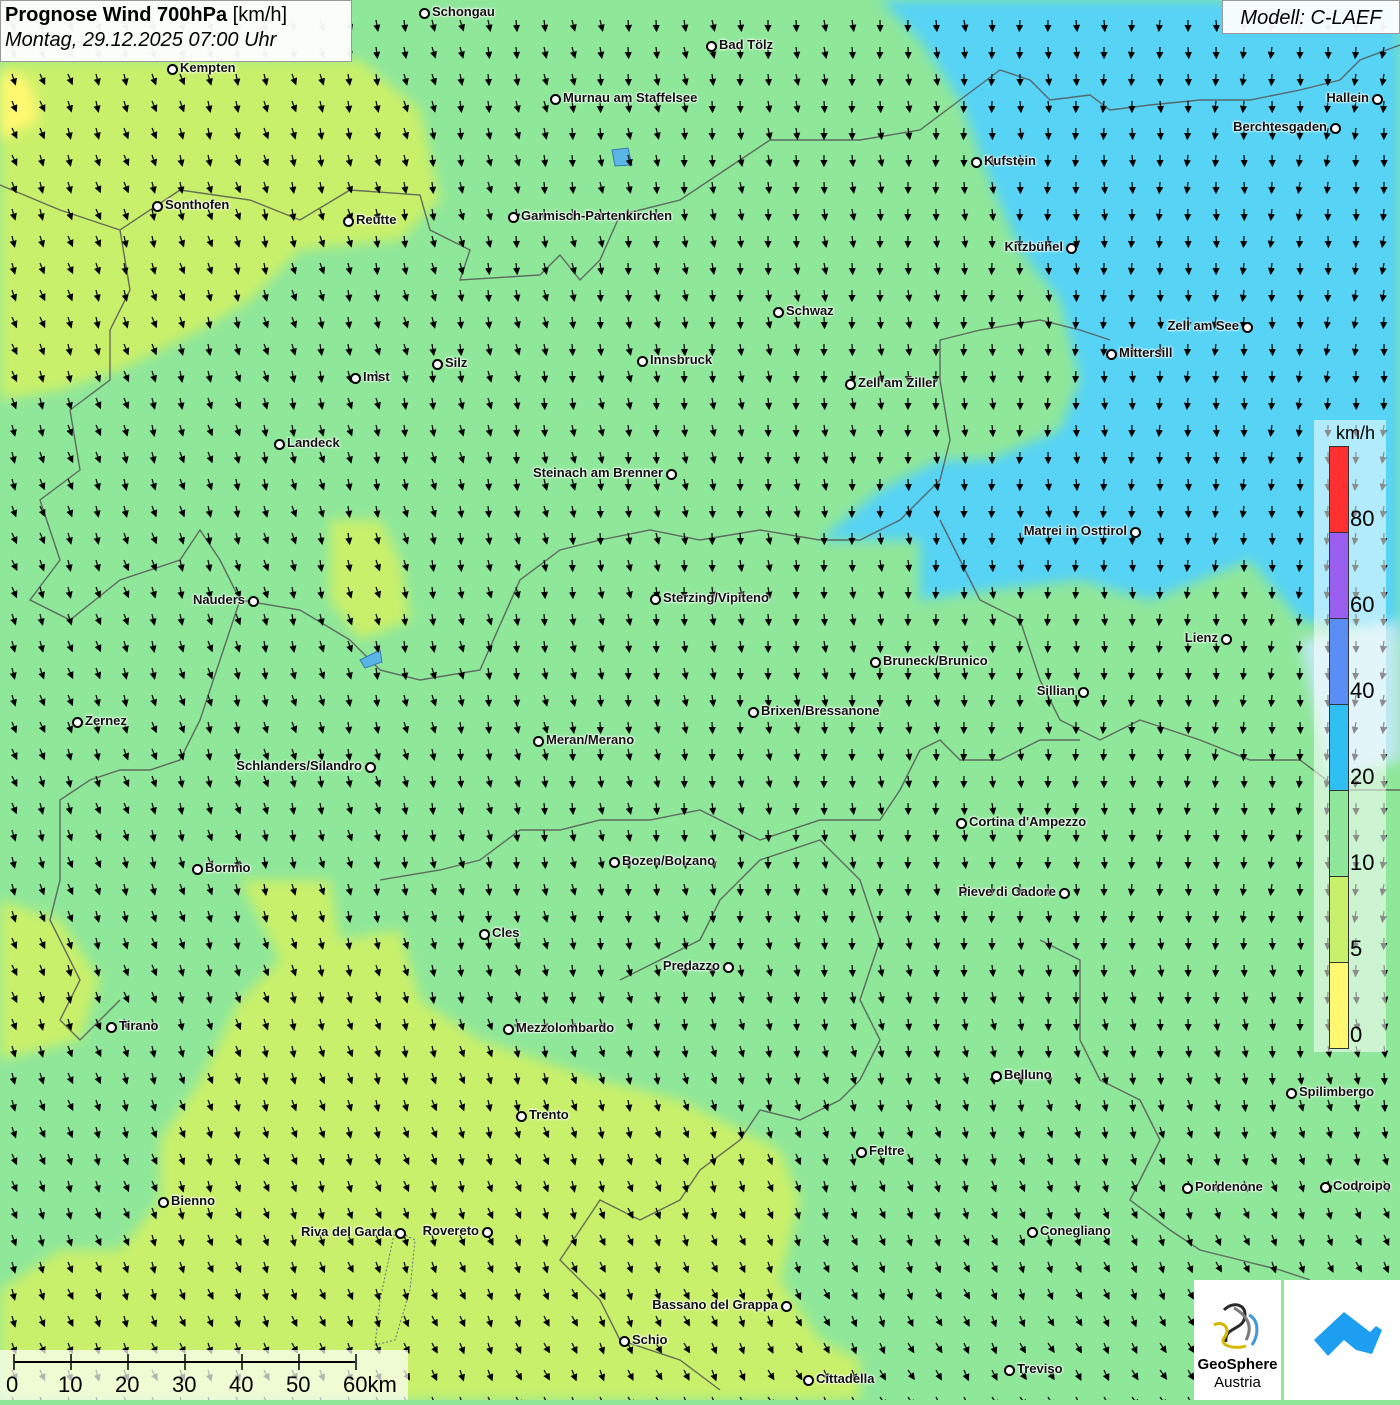 This screenshot has height=1405, width=1400. Describe the element at coordinates (299, 765) in the screenshot. I see `city-label: Schlanders/Silandro` at that location.